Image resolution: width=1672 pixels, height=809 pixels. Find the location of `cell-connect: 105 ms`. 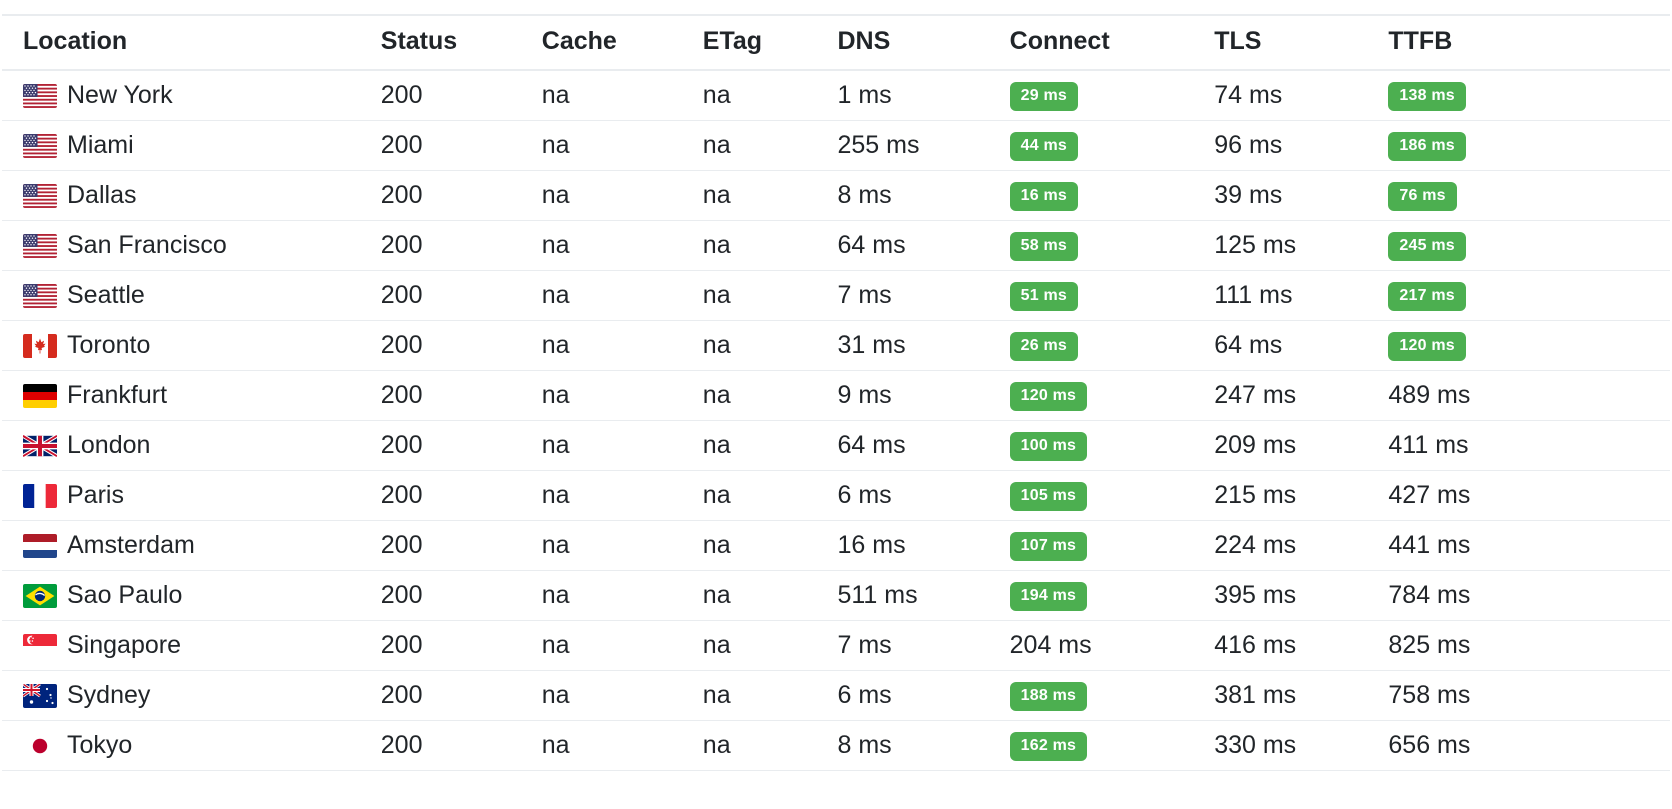

cell-connect: 105 ms is located at coordinates (1112, 495).